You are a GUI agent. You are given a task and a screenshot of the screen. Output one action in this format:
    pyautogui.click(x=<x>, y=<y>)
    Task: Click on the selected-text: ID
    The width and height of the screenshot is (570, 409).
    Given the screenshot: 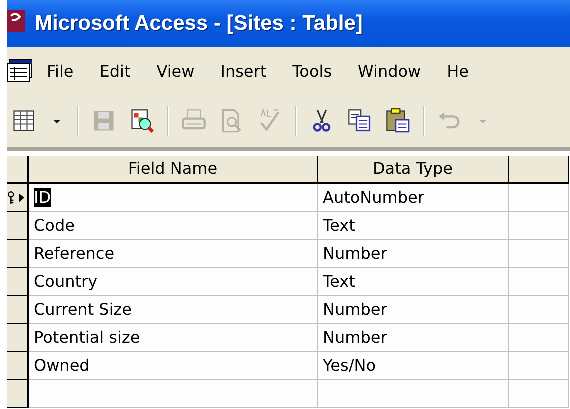 What is the action you would take?
    pyautogui.click(x=43, y=197)
    